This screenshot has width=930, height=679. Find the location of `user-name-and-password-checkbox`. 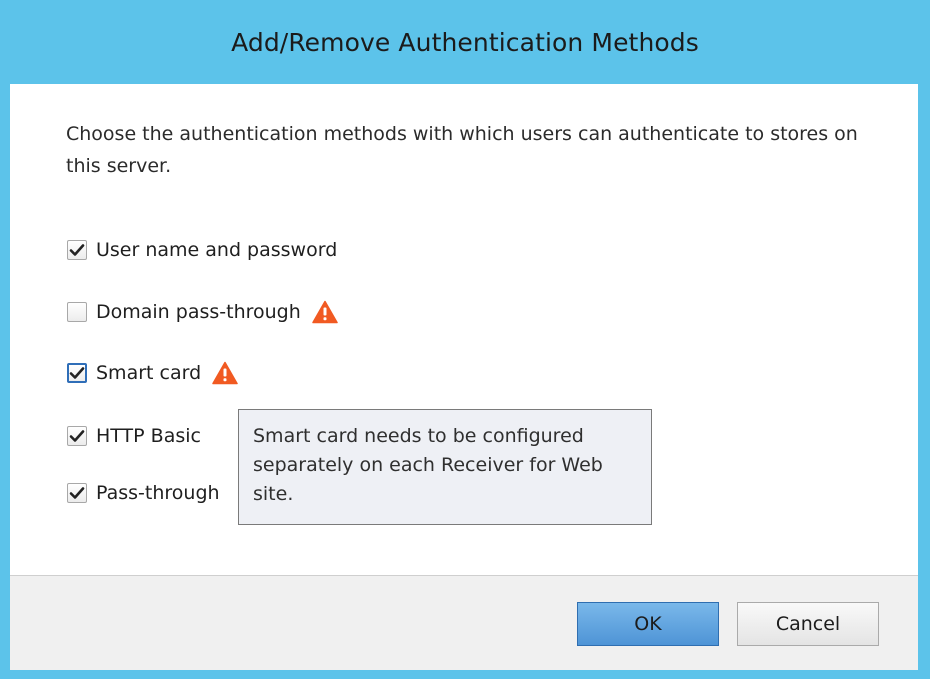

user-name-and-password-checkbox is located at coordinates (77, 250).